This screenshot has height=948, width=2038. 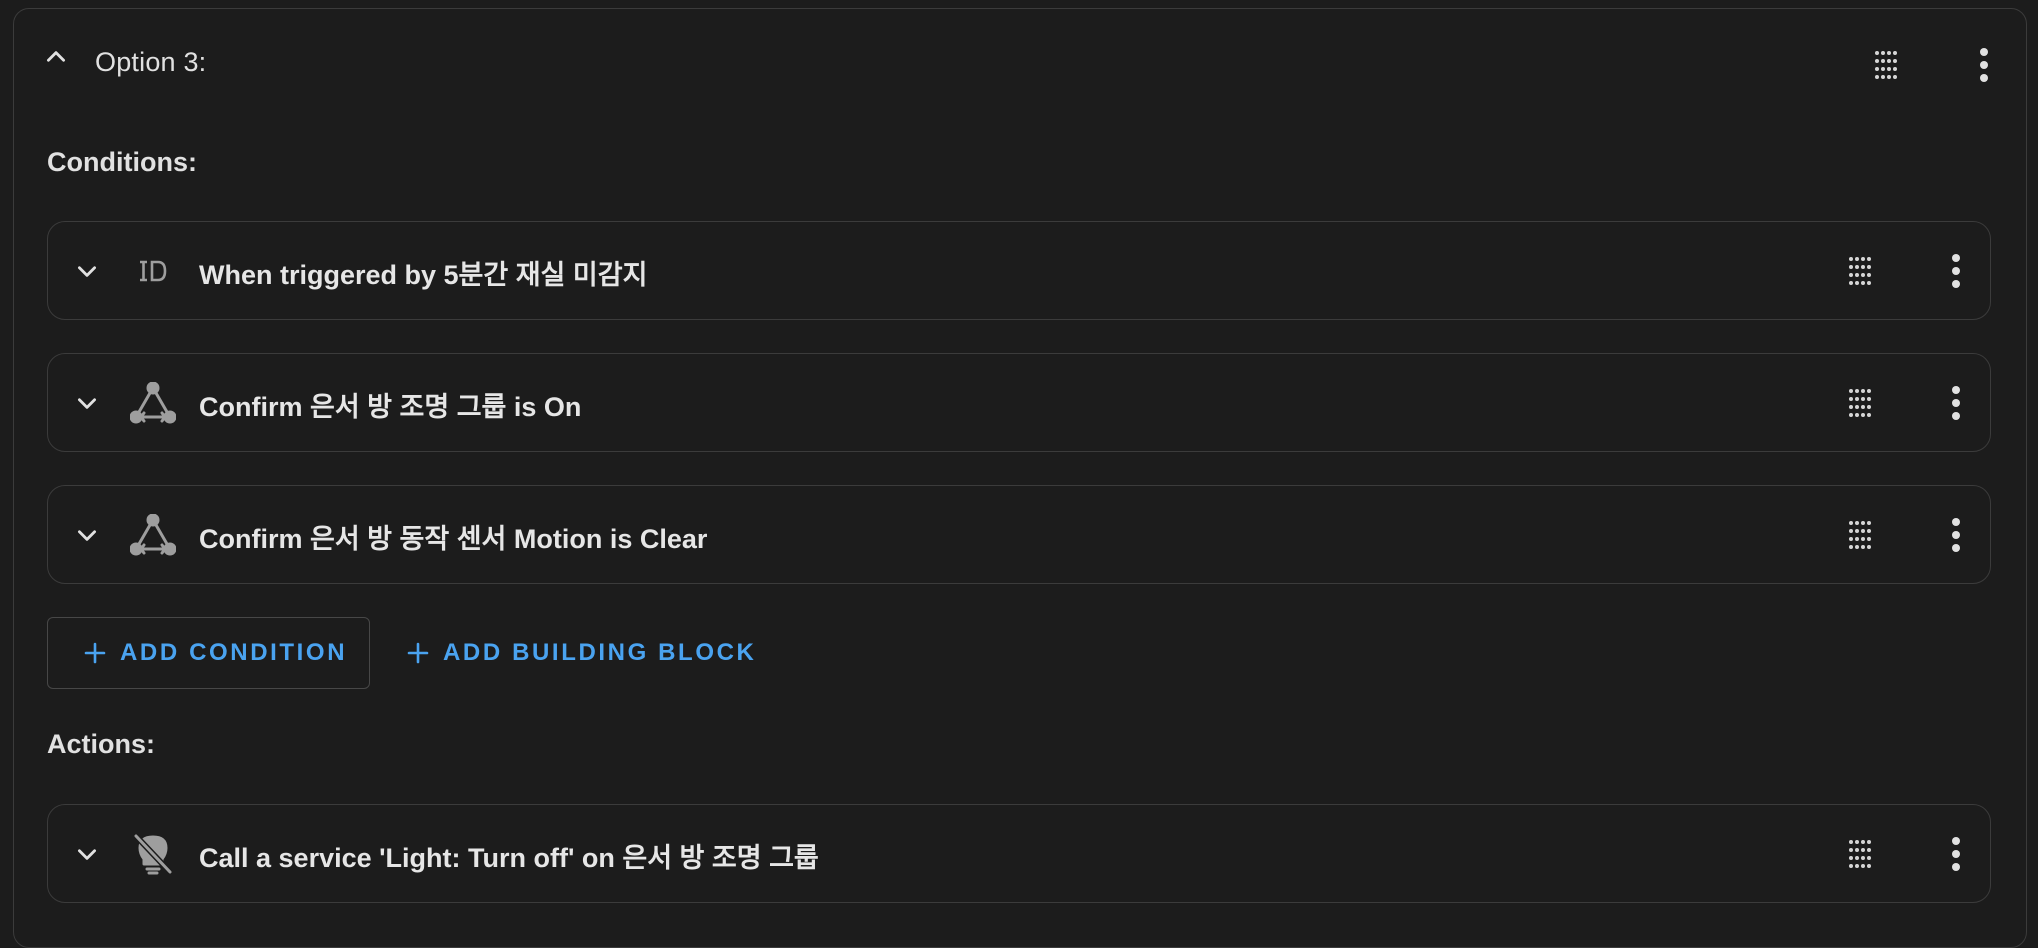 I want to click on condition-row: Confirm 은서 방 동작 센서 Motion is Clear, so click(x=1019, y=534).